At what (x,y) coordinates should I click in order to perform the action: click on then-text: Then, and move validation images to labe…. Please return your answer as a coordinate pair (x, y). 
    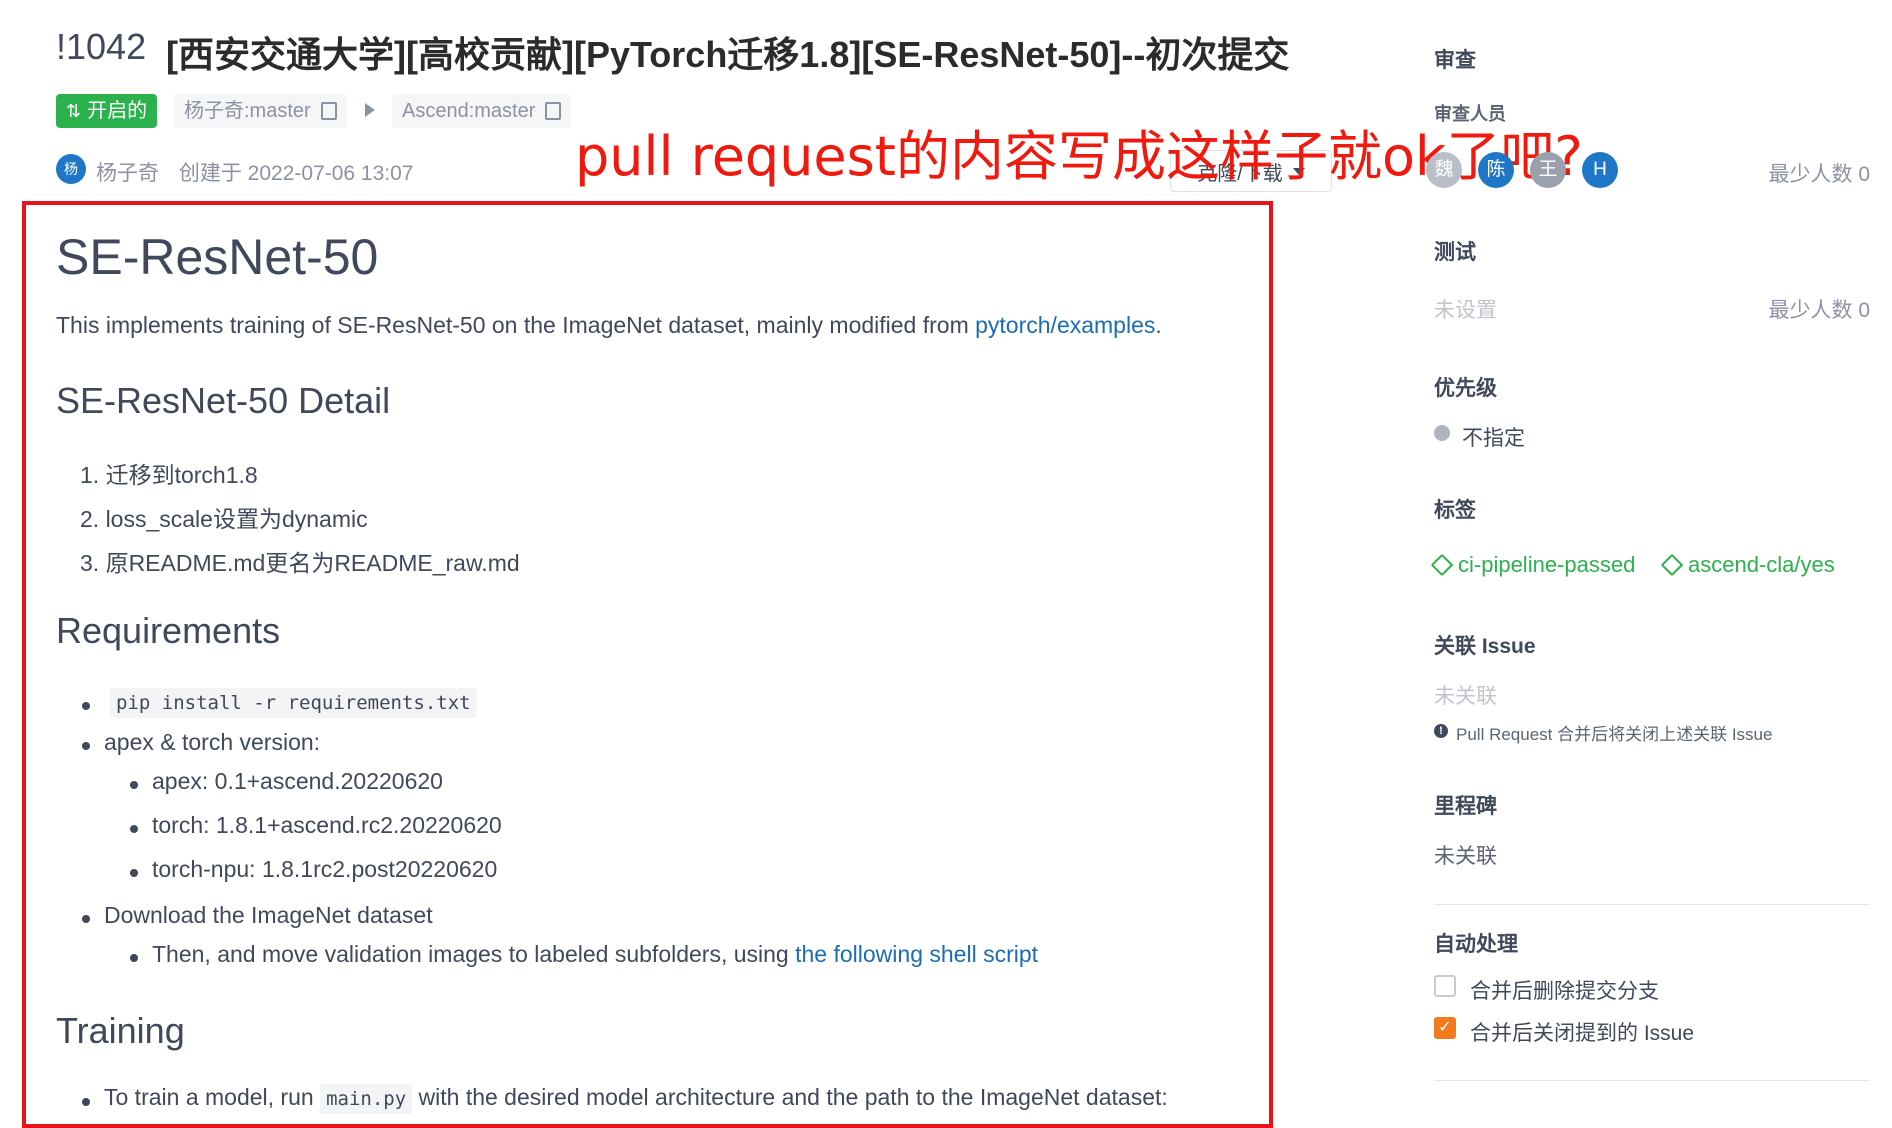
    Looking at the image, I should click on (470, 954).